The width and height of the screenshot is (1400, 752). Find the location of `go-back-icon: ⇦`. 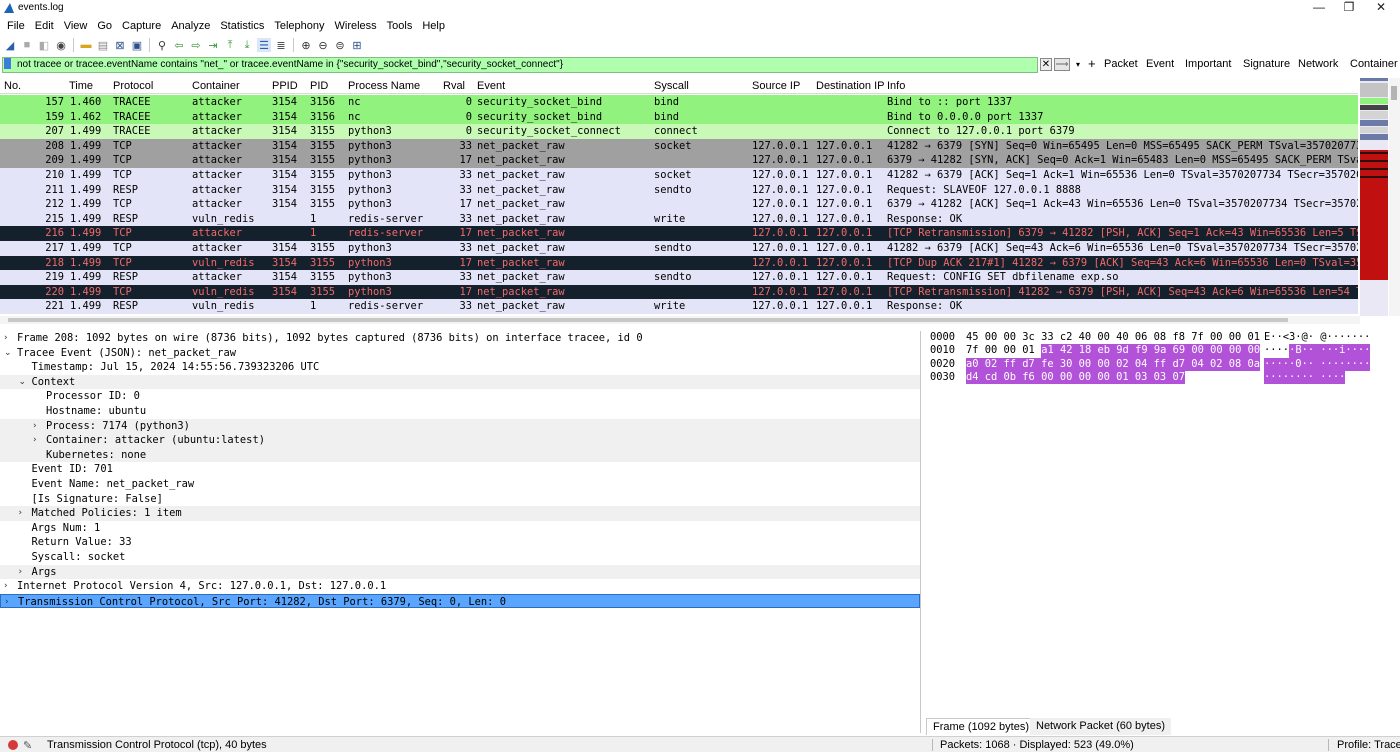

go-back-icon: ⇦ is located at coordinates (179, 45).